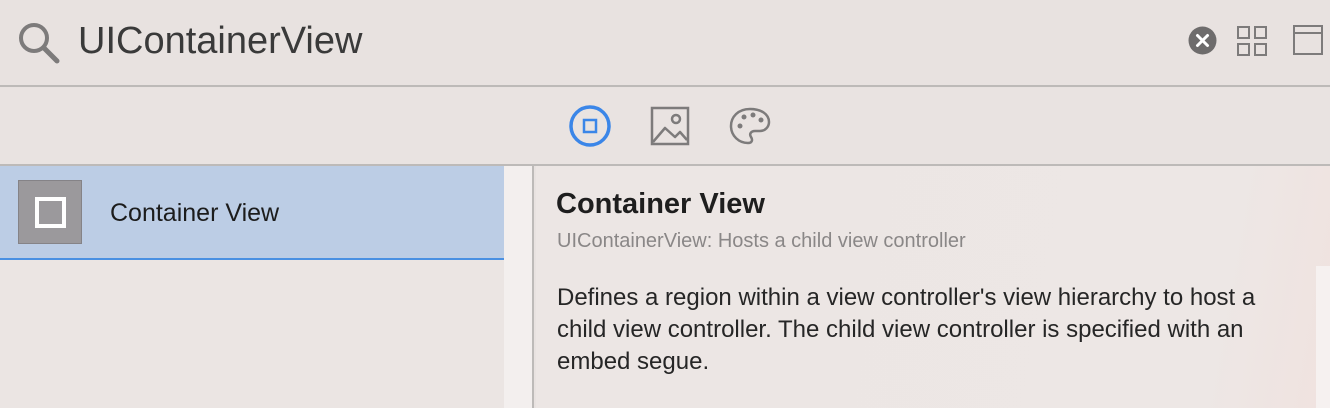 Image resolution: width=1330 pixels, height=408 pixels. What do you see at coordinates (660, 204) in the screenshot?
I see `detail-title: Container View` at bounding box center [660, 204].